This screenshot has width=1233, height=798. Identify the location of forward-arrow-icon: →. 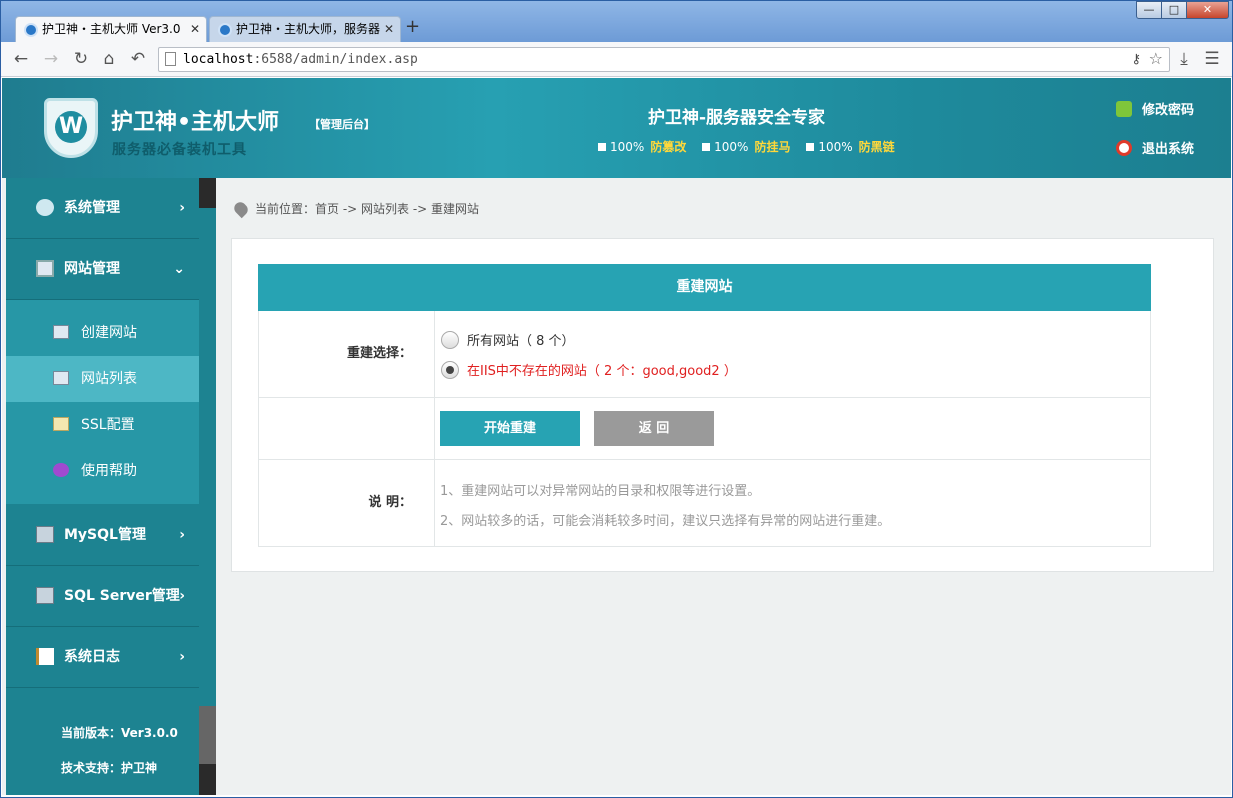
(51, 59).